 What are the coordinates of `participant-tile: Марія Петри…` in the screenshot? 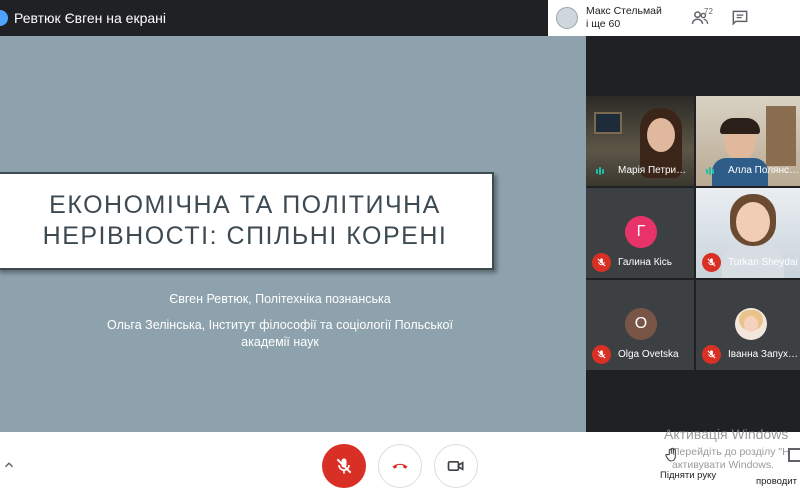 It's located at (640, 141).